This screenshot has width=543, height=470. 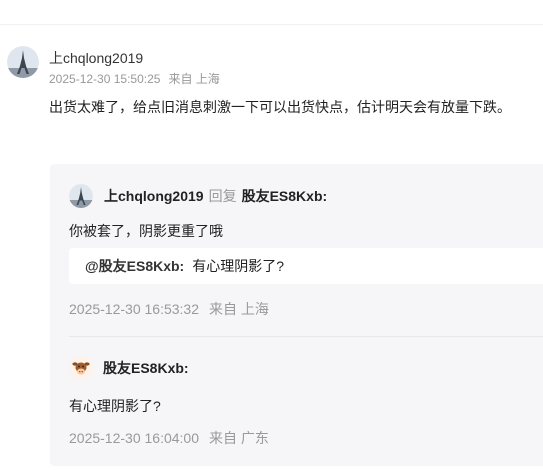 What do you see at coordinates (134, 266) in the screenshot?
I see `quoted-username: @股友ES8Kxb:` at bounding box center [134, 266].